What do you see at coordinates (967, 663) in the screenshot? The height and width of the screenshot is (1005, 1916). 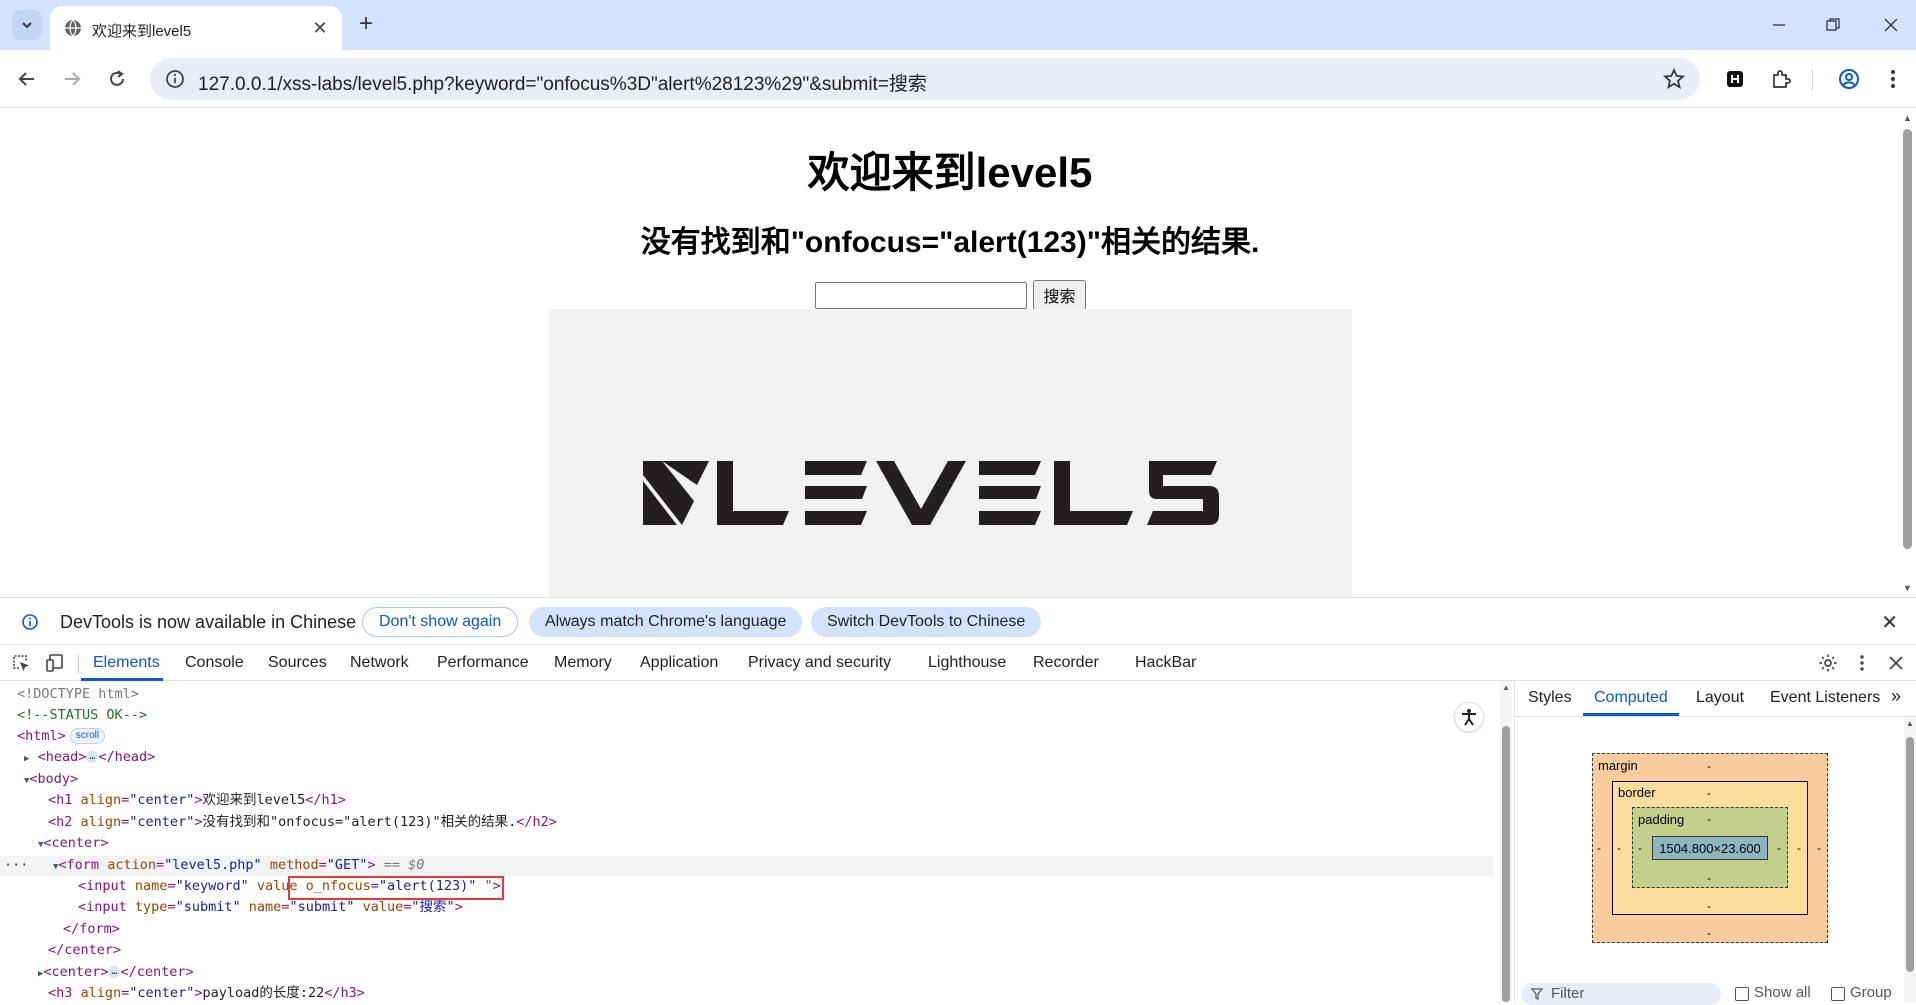 I see `tab-lighthouse: Lighthouse` at bounding box center [967, 663].